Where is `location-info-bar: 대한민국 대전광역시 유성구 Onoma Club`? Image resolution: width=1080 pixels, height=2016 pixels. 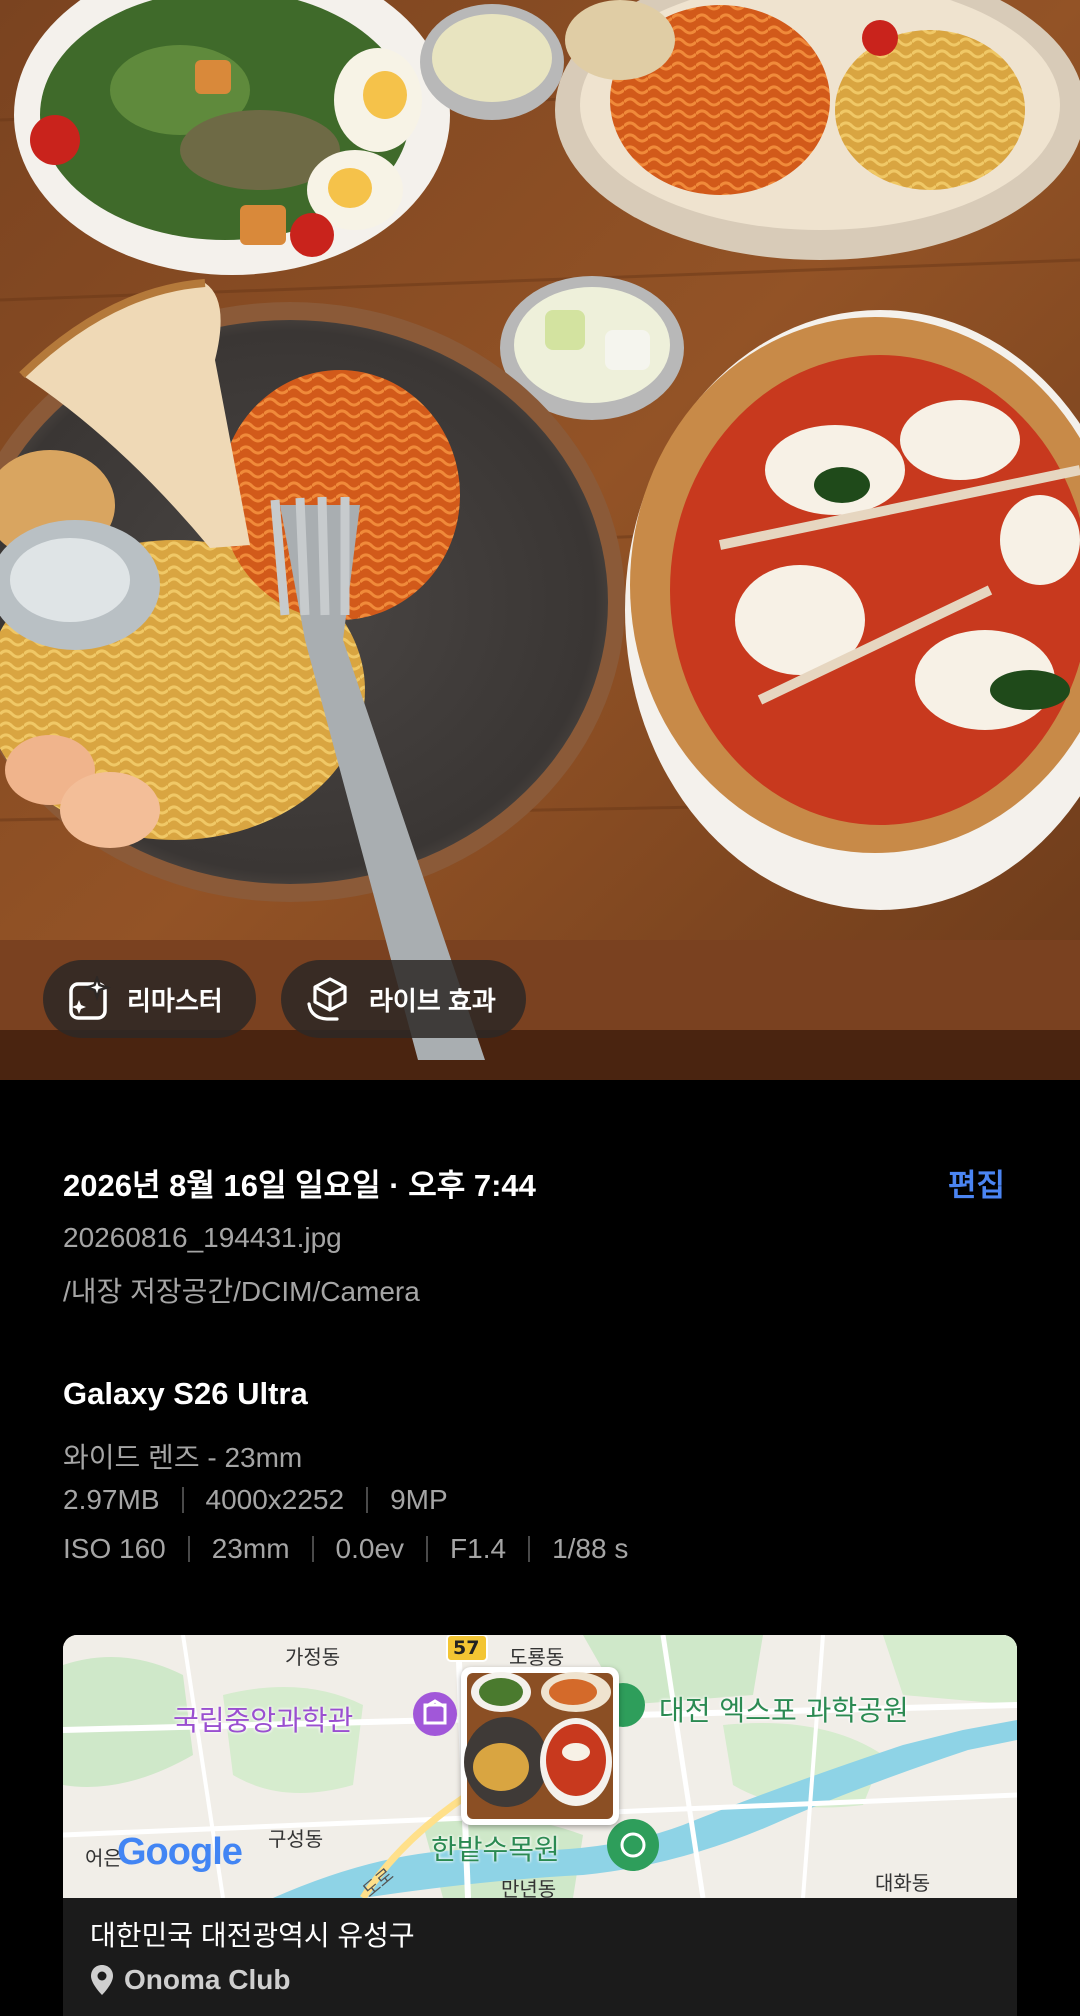
location-info-bar: 대한민국 대전광역시 유성구 Onoma Club is located at coordinates (540, 1957).